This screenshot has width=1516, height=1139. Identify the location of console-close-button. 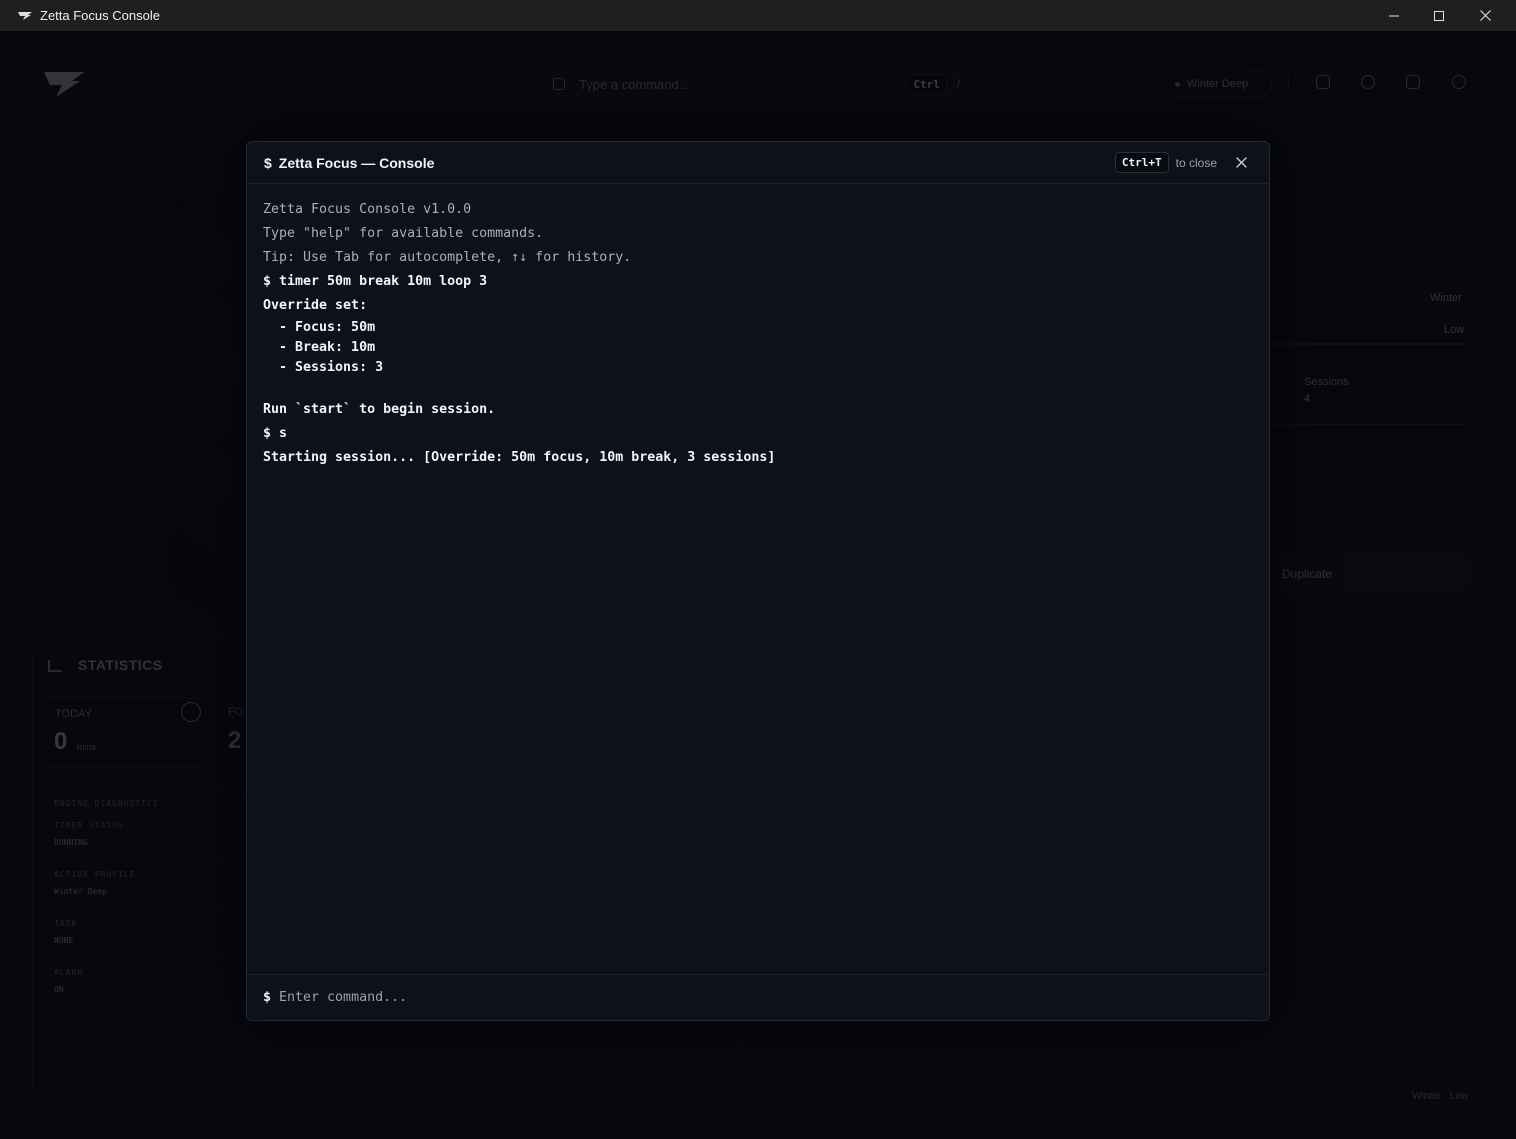
(1241, 162).